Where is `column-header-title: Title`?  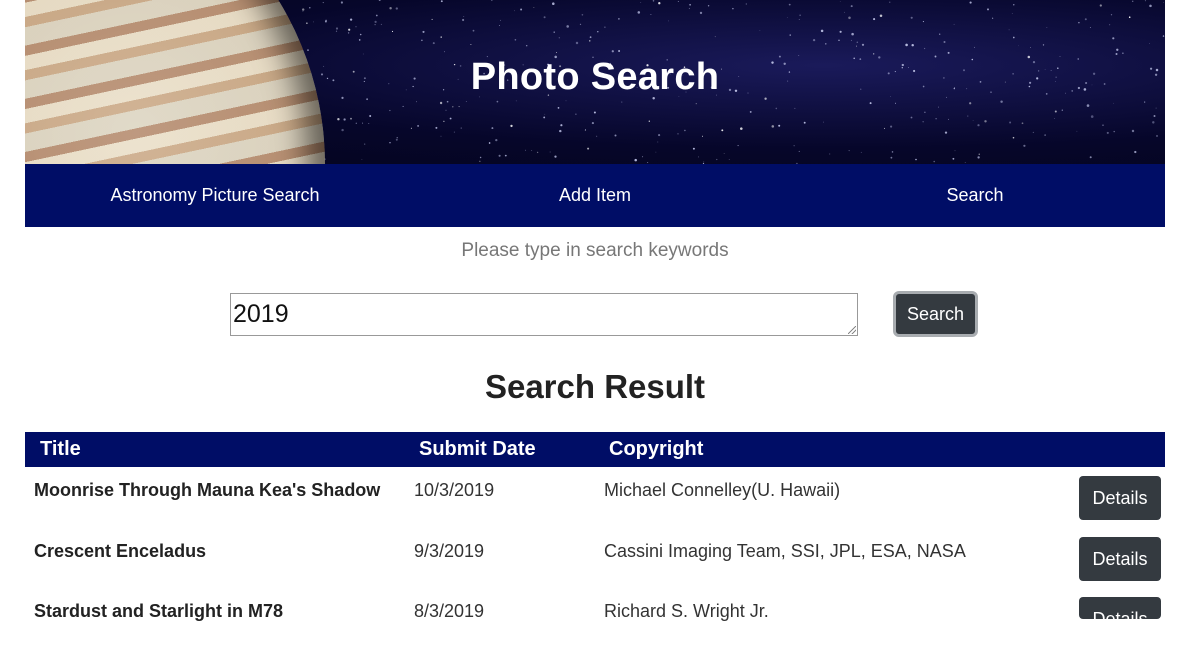
column-header-title: Title is located at coordinates (60, 449).